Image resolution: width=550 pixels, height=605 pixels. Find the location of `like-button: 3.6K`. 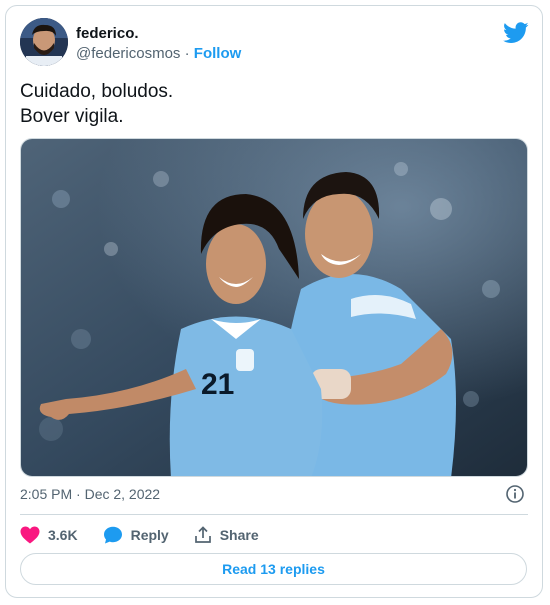

like-button: 3.6K is located at coordinates (49, 535).